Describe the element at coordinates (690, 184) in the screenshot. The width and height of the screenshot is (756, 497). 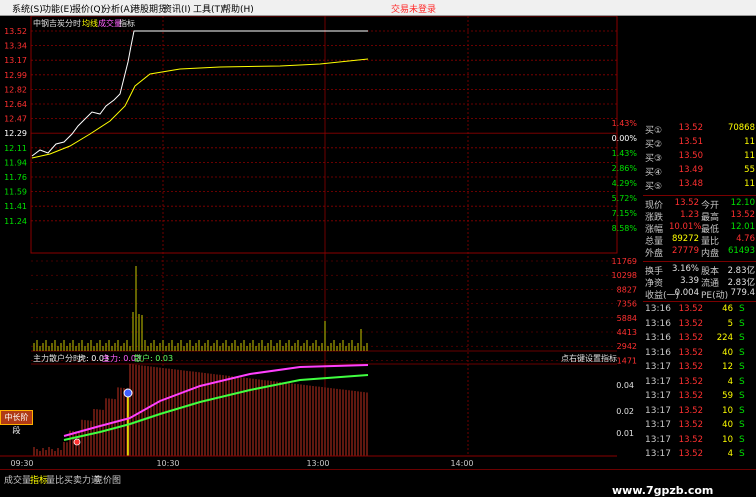
I see `bid-price: 13.48` at that location.